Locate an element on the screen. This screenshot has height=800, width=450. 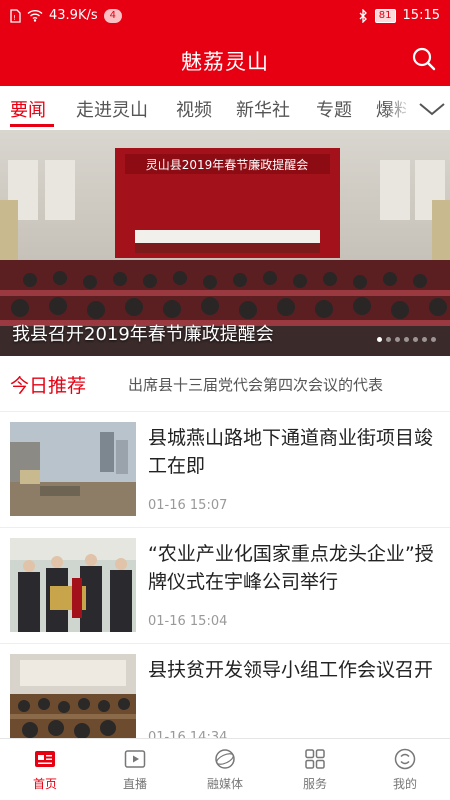
banner-caption: 我县召开2019年春节廉政提醒会 is located at coordinates (143, 334).